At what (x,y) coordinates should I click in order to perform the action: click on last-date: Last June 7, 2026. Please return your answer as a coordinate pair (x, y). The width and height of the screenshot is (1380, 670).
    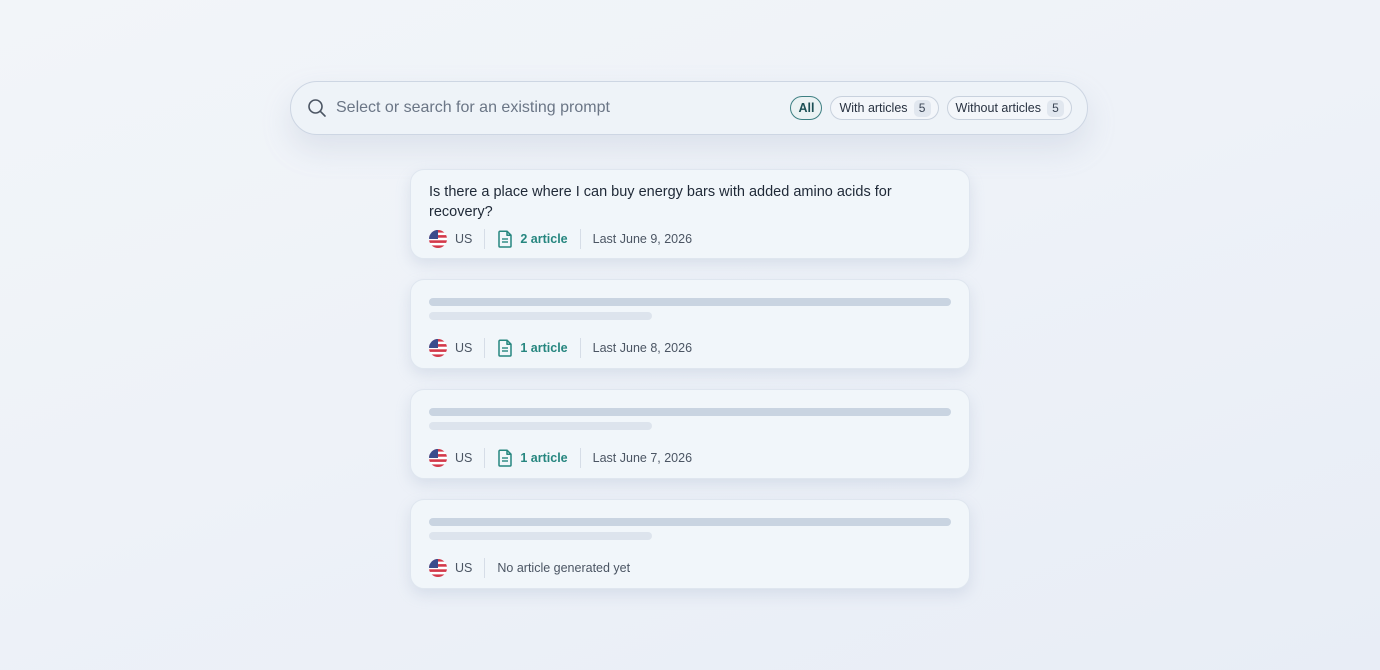
    Looking at the image, I should click on (642, 458).